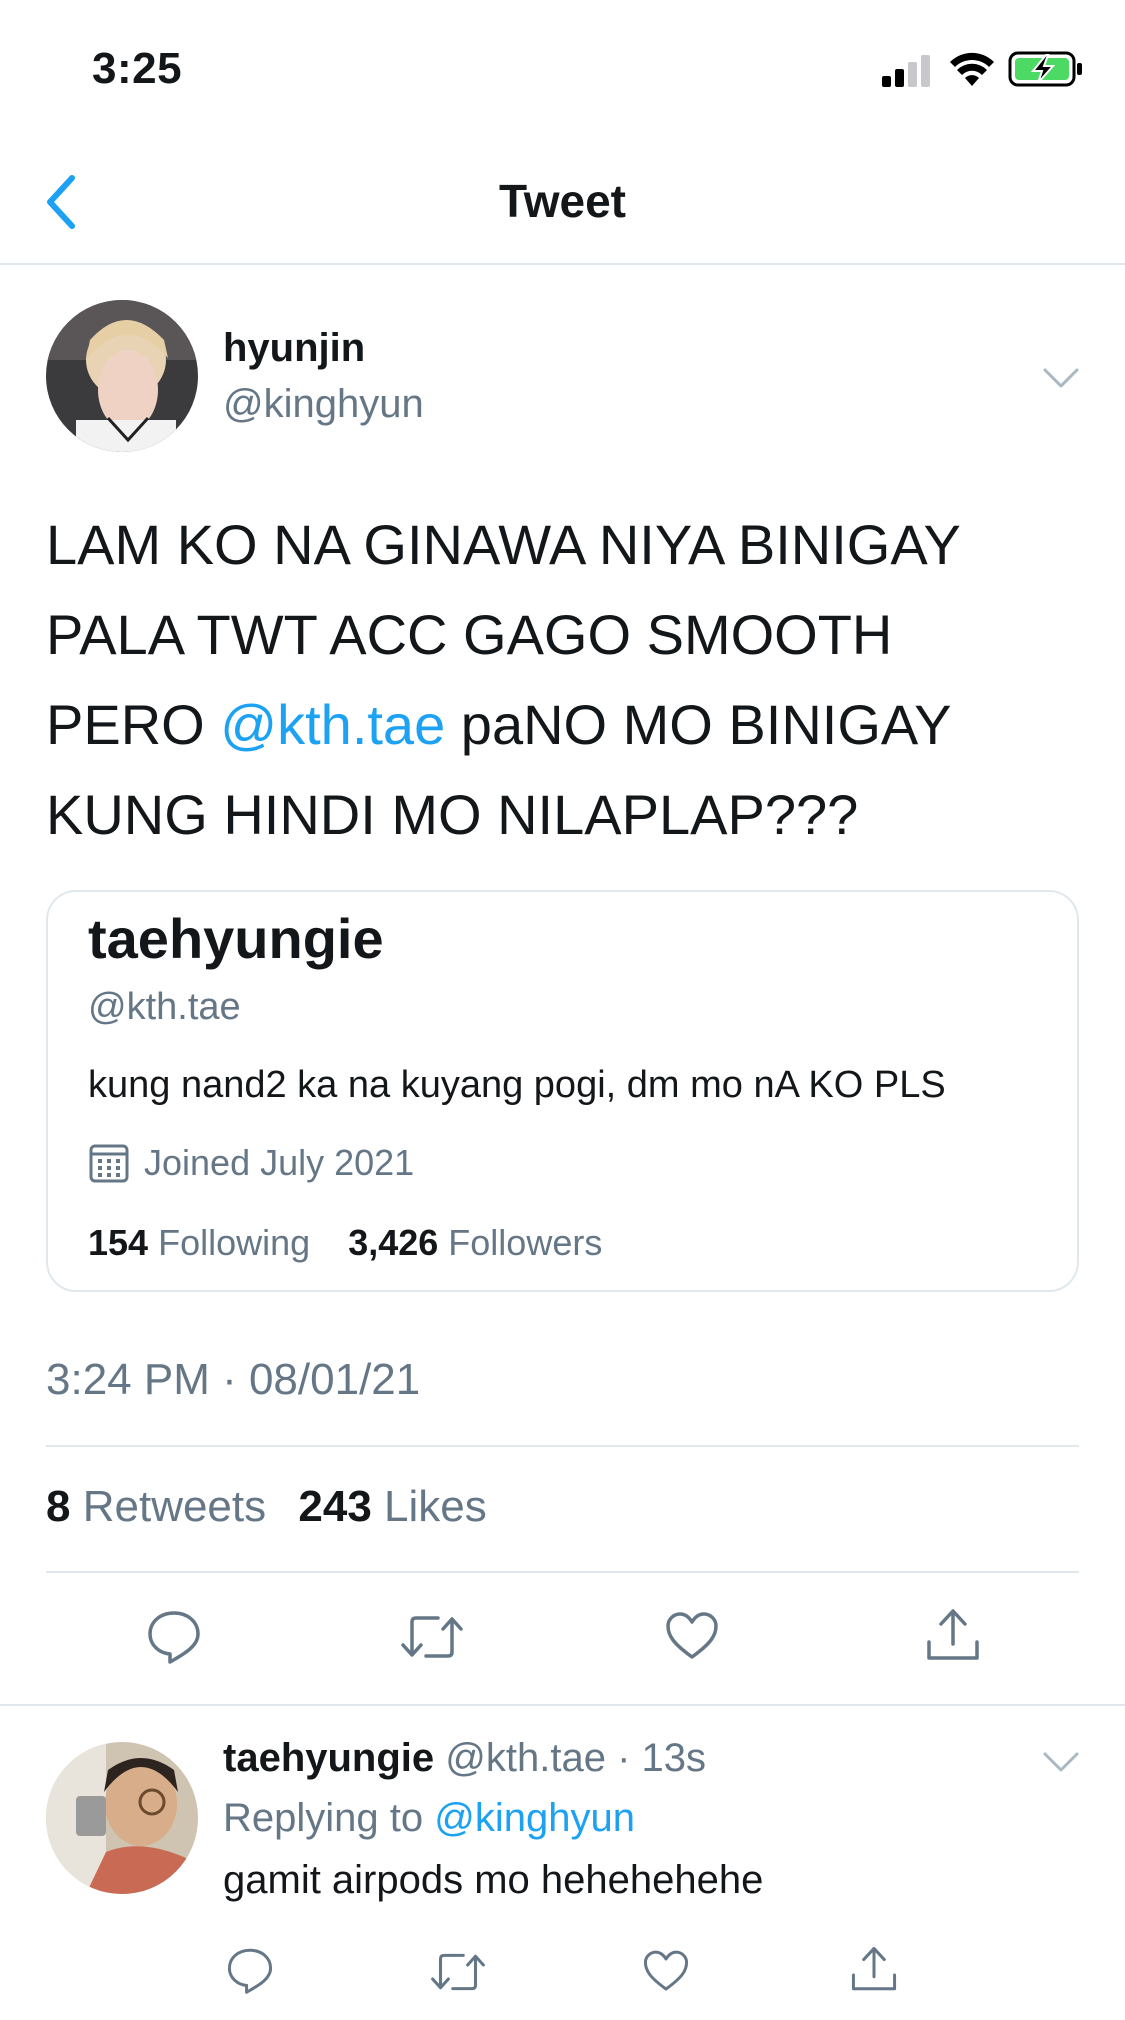 The image size is (1125, 2020). Describe the element at coordinates (534, 1818) in the screenshot. I see `replying-handle-link: @kinghyun` at that location.